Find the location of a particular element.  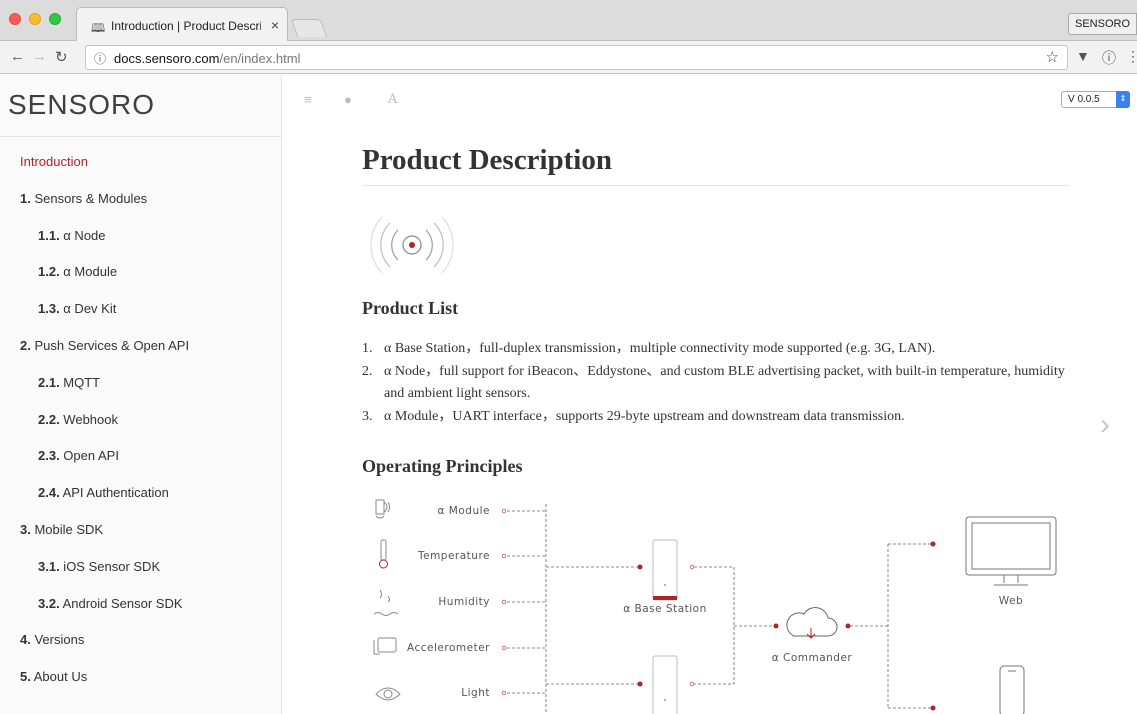

toc-item-sensors-modules: 1. Sensors & Modules is located at coordinates (141, 199).